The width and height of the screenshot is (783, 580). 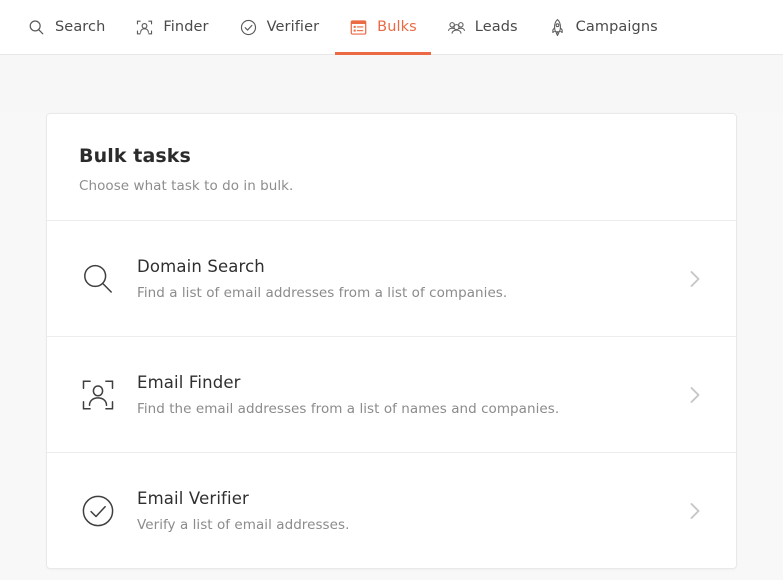 I want to click on task-name: Domain Search, so click(x=201, y=266).